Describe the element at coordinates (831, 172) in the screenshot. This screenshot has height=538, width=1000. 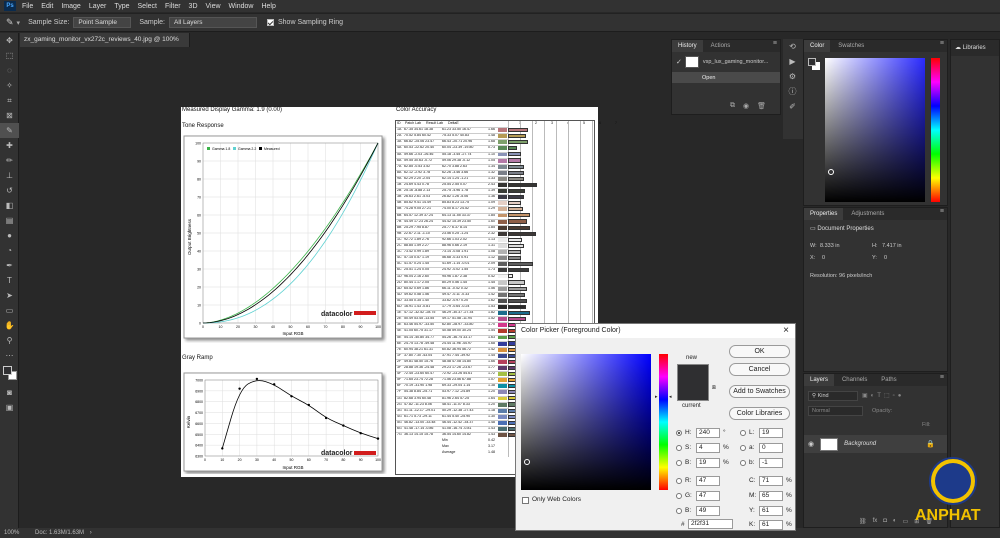
I see `color-field-marker` at that location.